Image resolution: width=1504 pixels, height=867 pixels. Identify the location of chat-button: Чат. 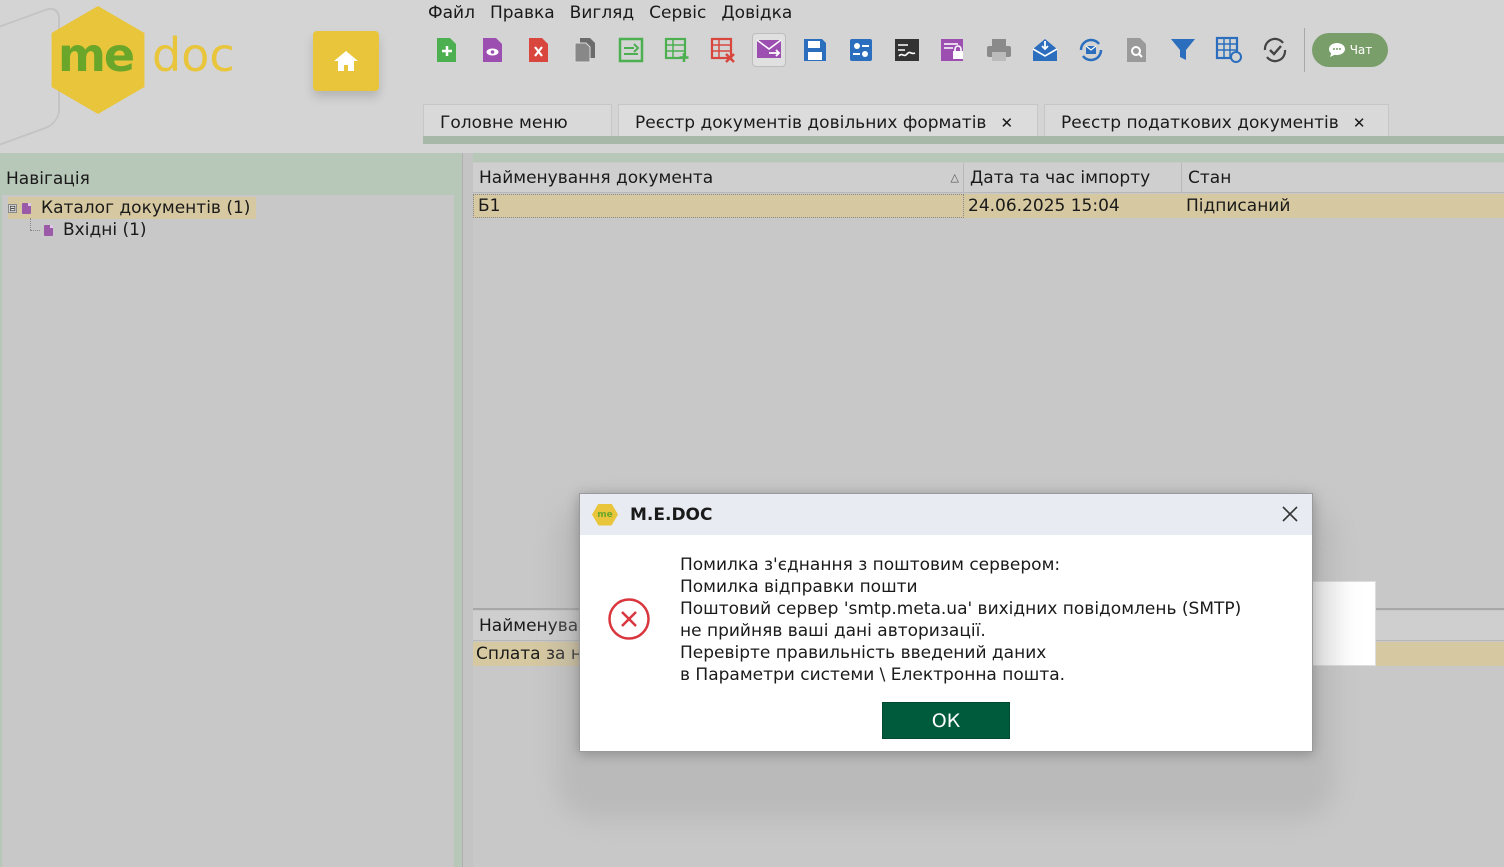
(1350, 50).